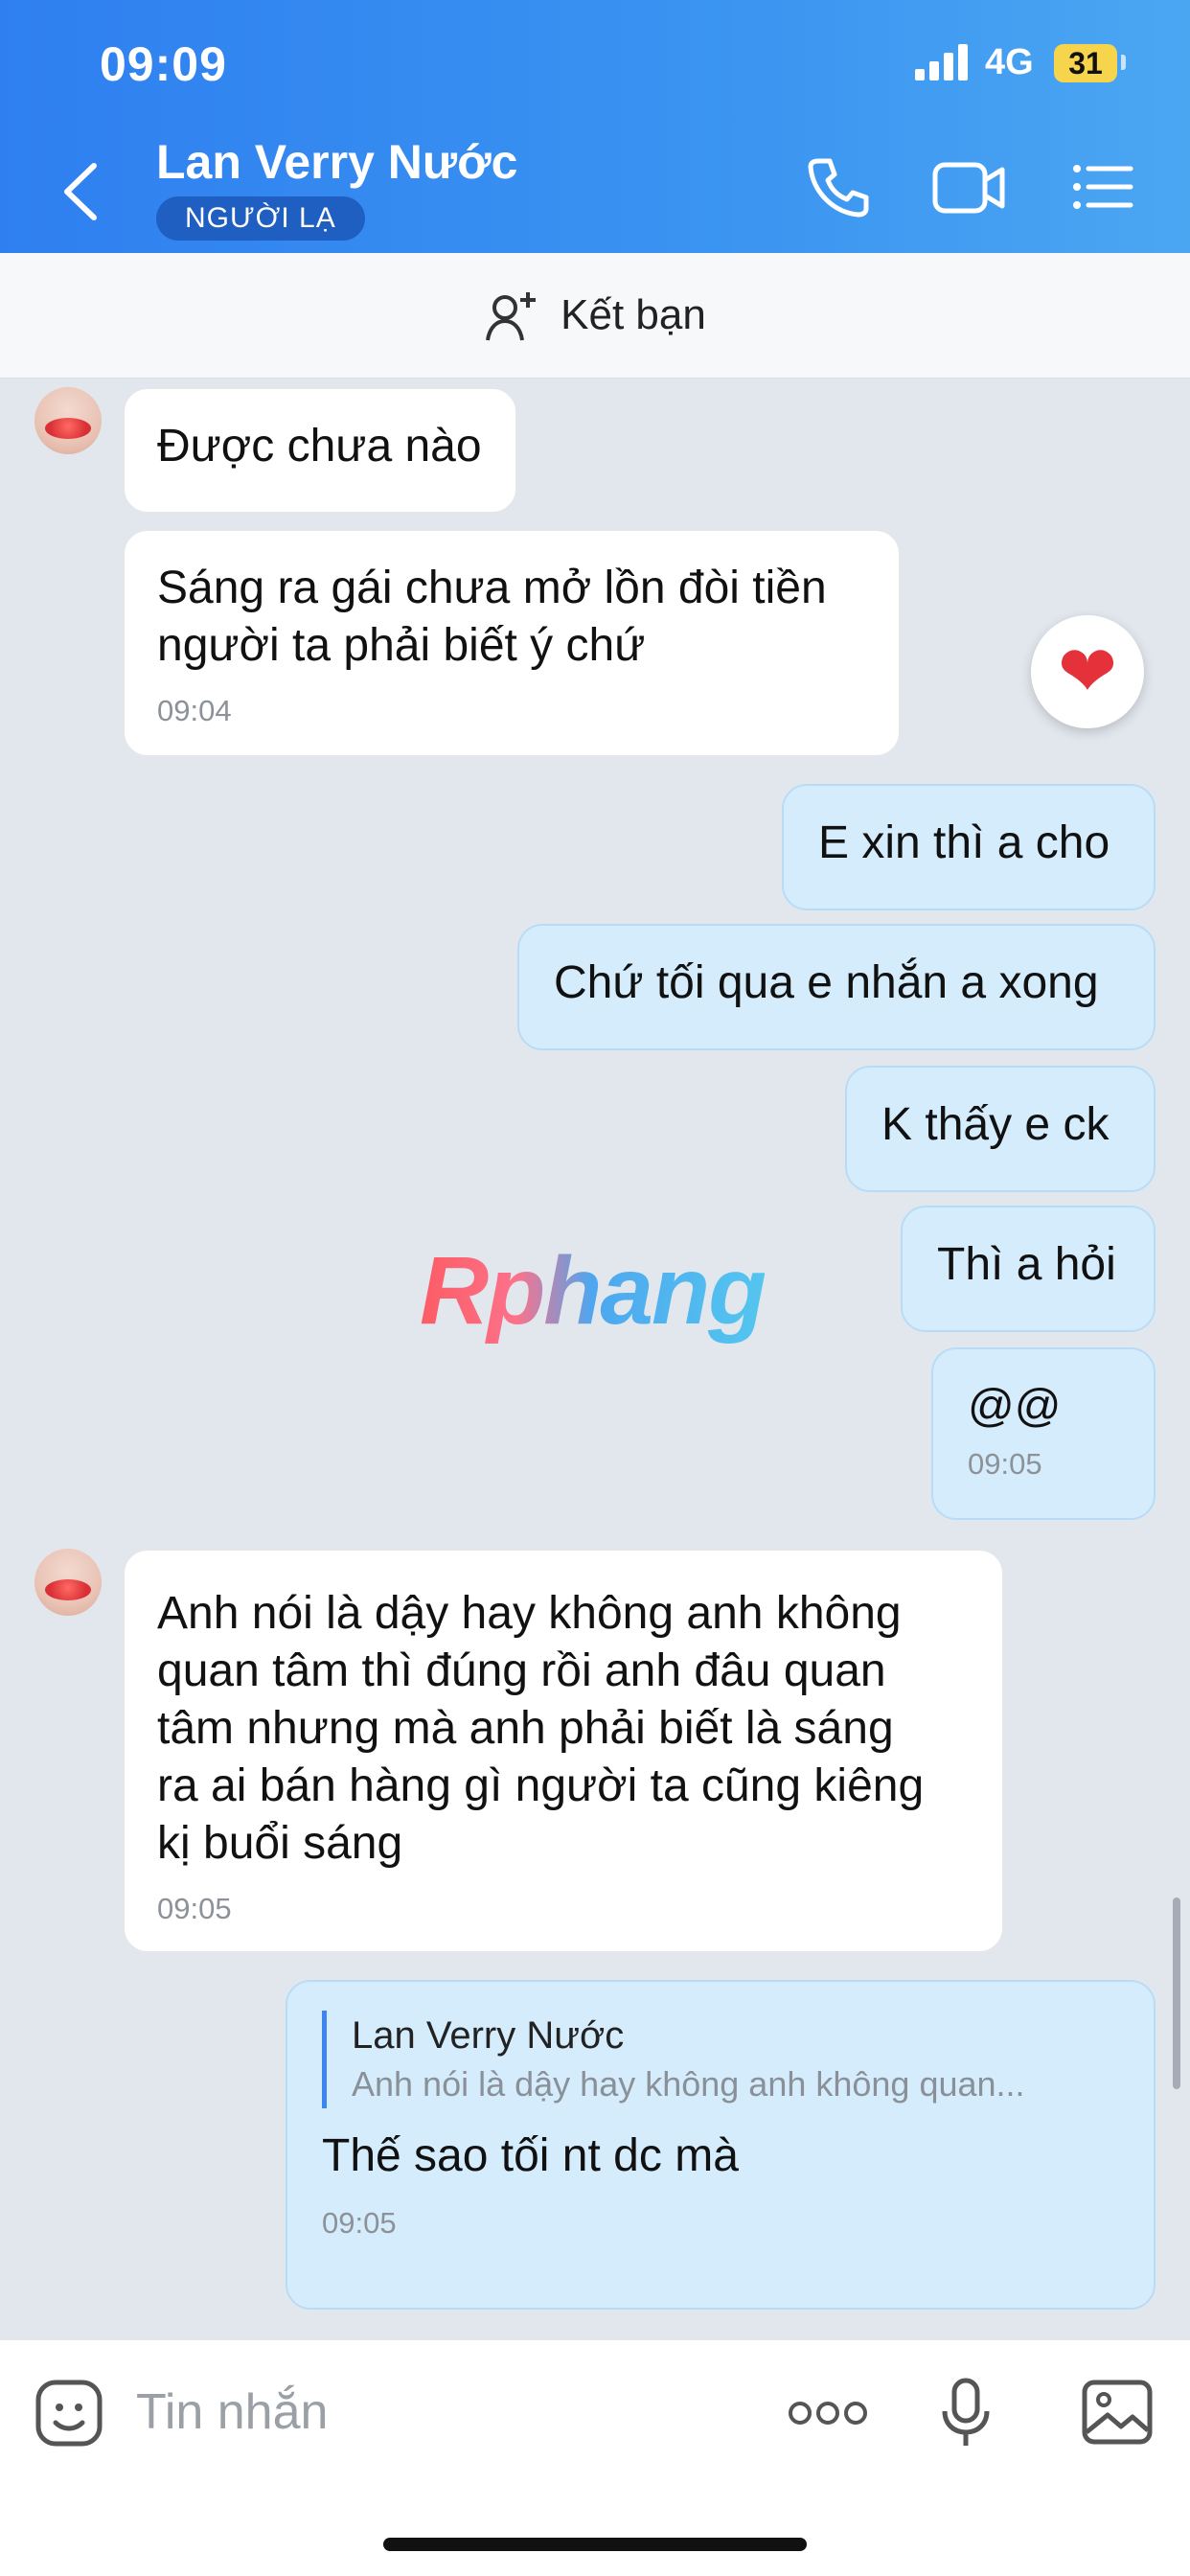  I want to click on message-text: K thấy e ck, so click(996, 1124).